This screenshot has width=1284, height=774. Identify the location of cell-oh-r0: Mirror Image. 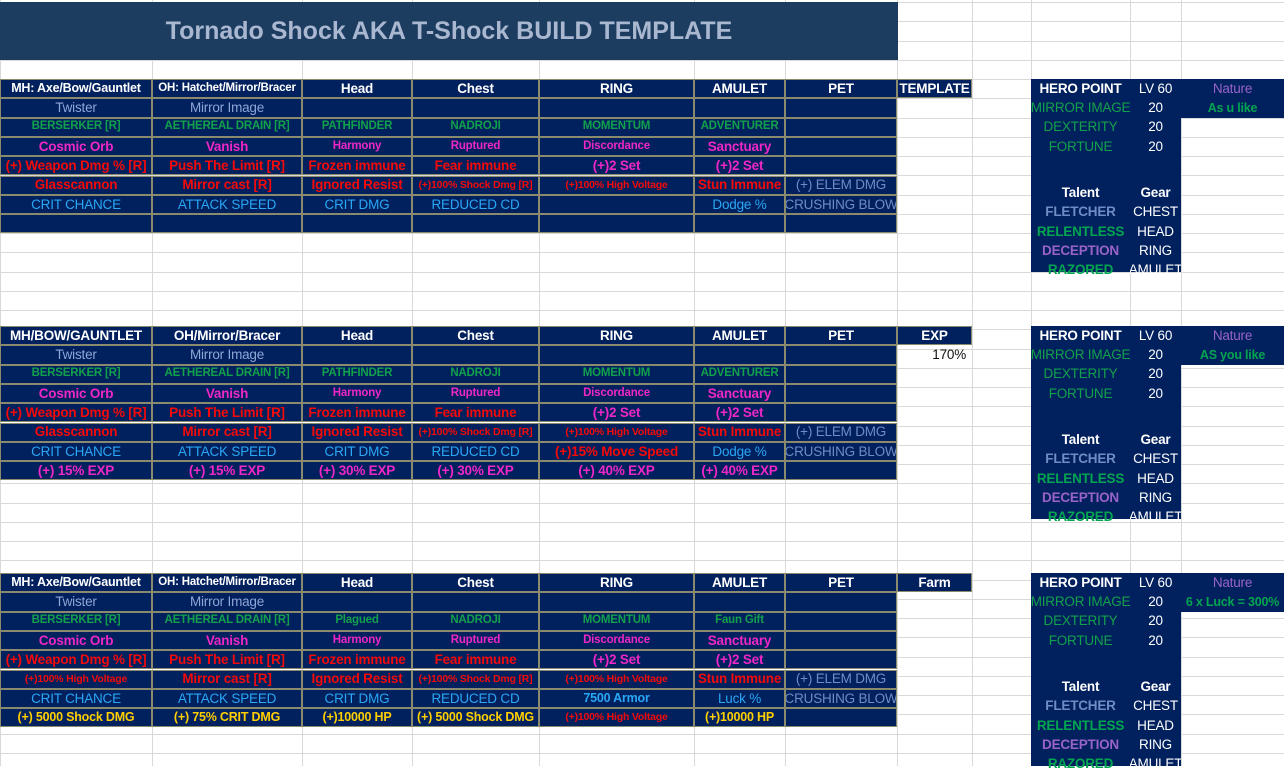
(227, 602).